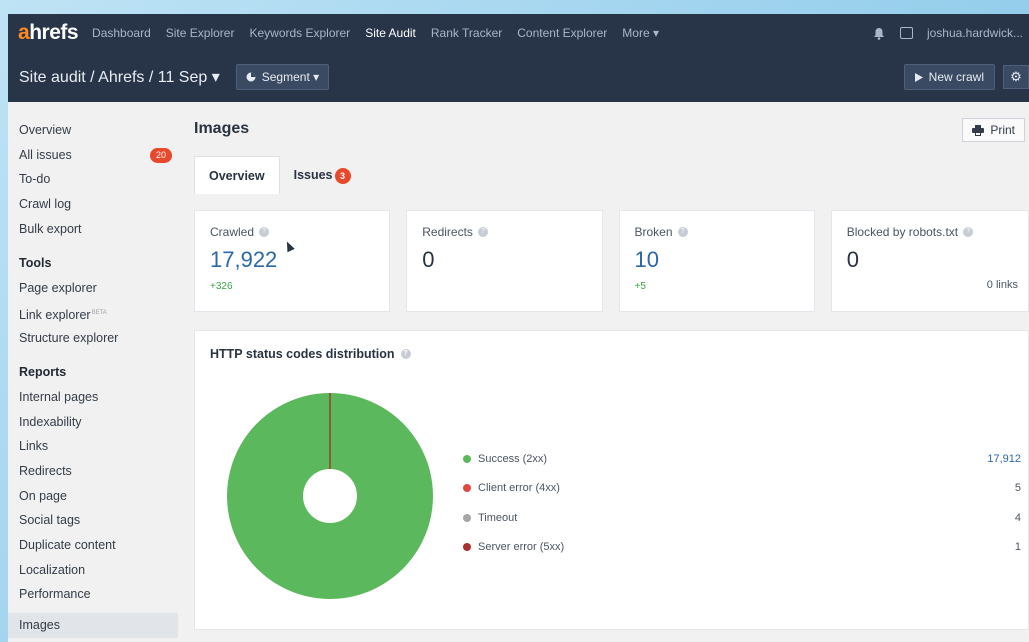 This screenshot has width=1029, height=642. I want to click on tab-label: Issues, so click(313, 175).